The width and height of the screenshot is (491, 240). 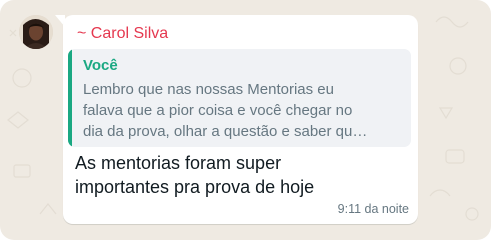 What do you see at coordinates (100, 65) in the screenshot?
I see `quoted-author: Você` at bounding box center [100, 65].